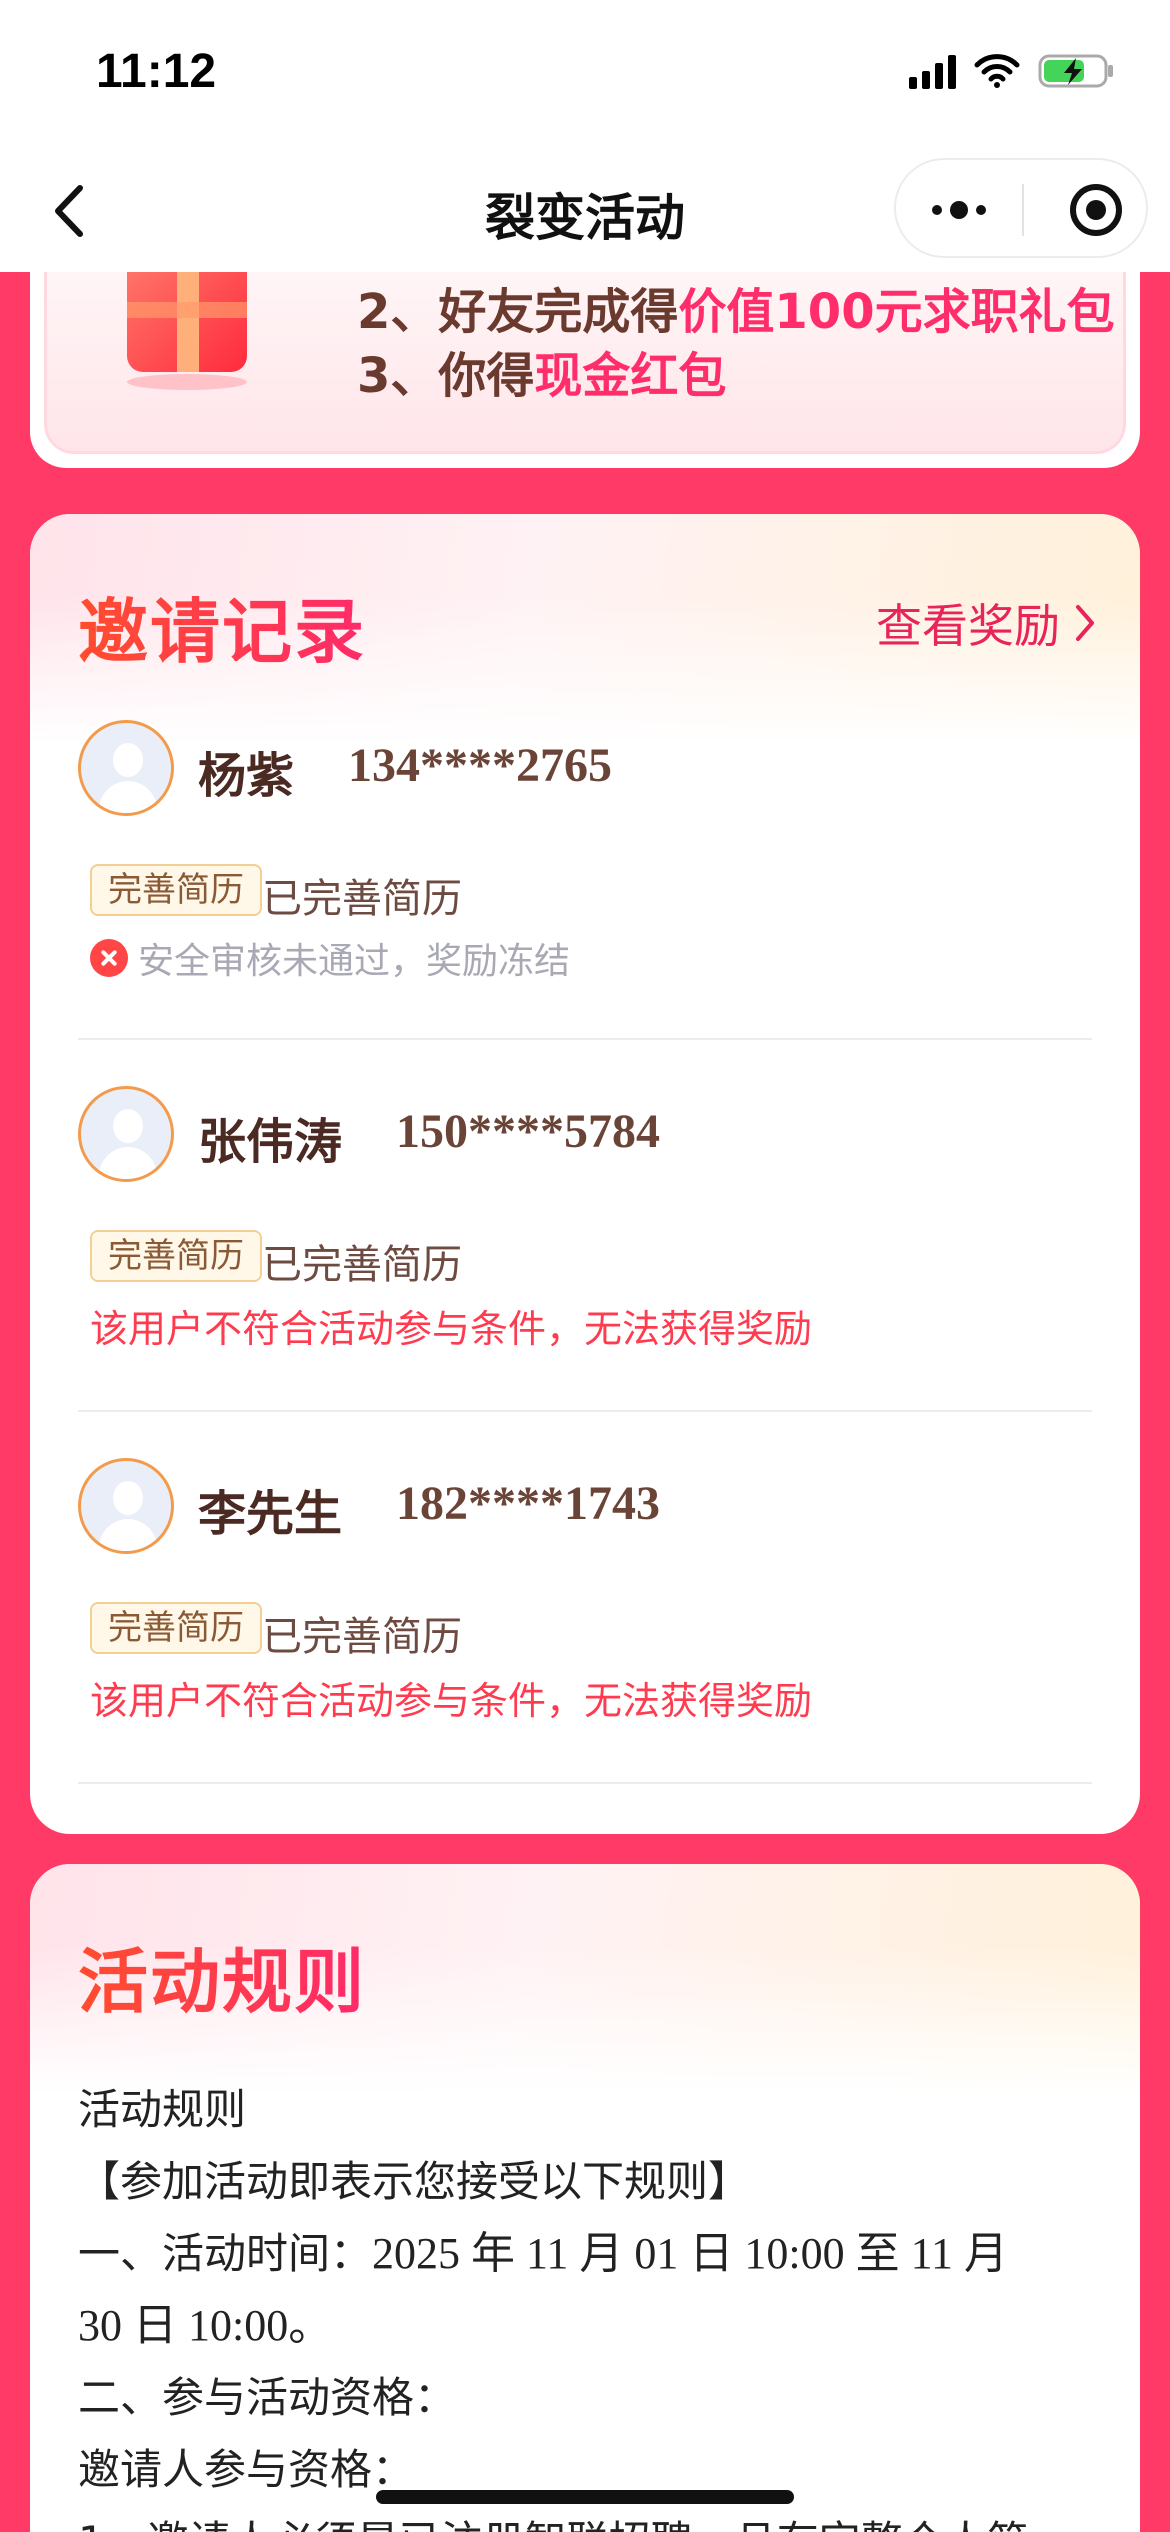  I want to click on rules-title: 活动规则, so click(222, 1976).